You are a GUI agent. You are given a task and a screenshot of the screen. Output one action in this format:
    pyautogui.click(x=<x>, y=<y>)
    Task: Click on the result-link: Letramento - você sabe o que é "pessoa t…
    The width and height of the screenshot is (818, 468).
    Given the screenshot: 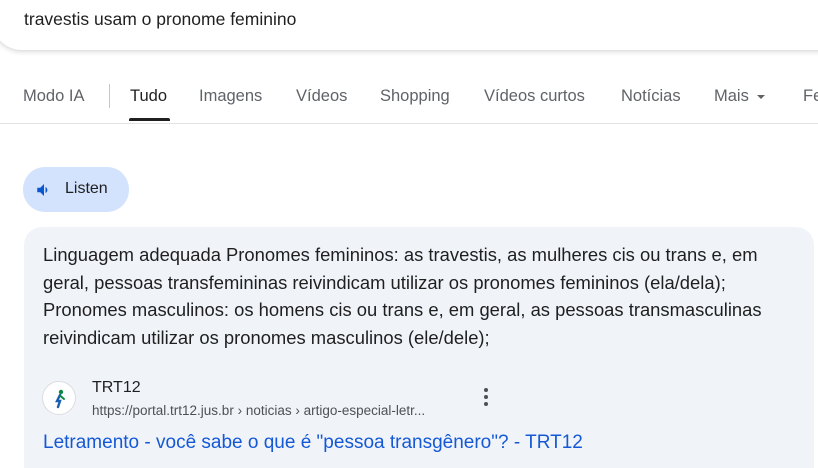 What is the action you would take?
    pyautogui.click(x=313, y=443)
    